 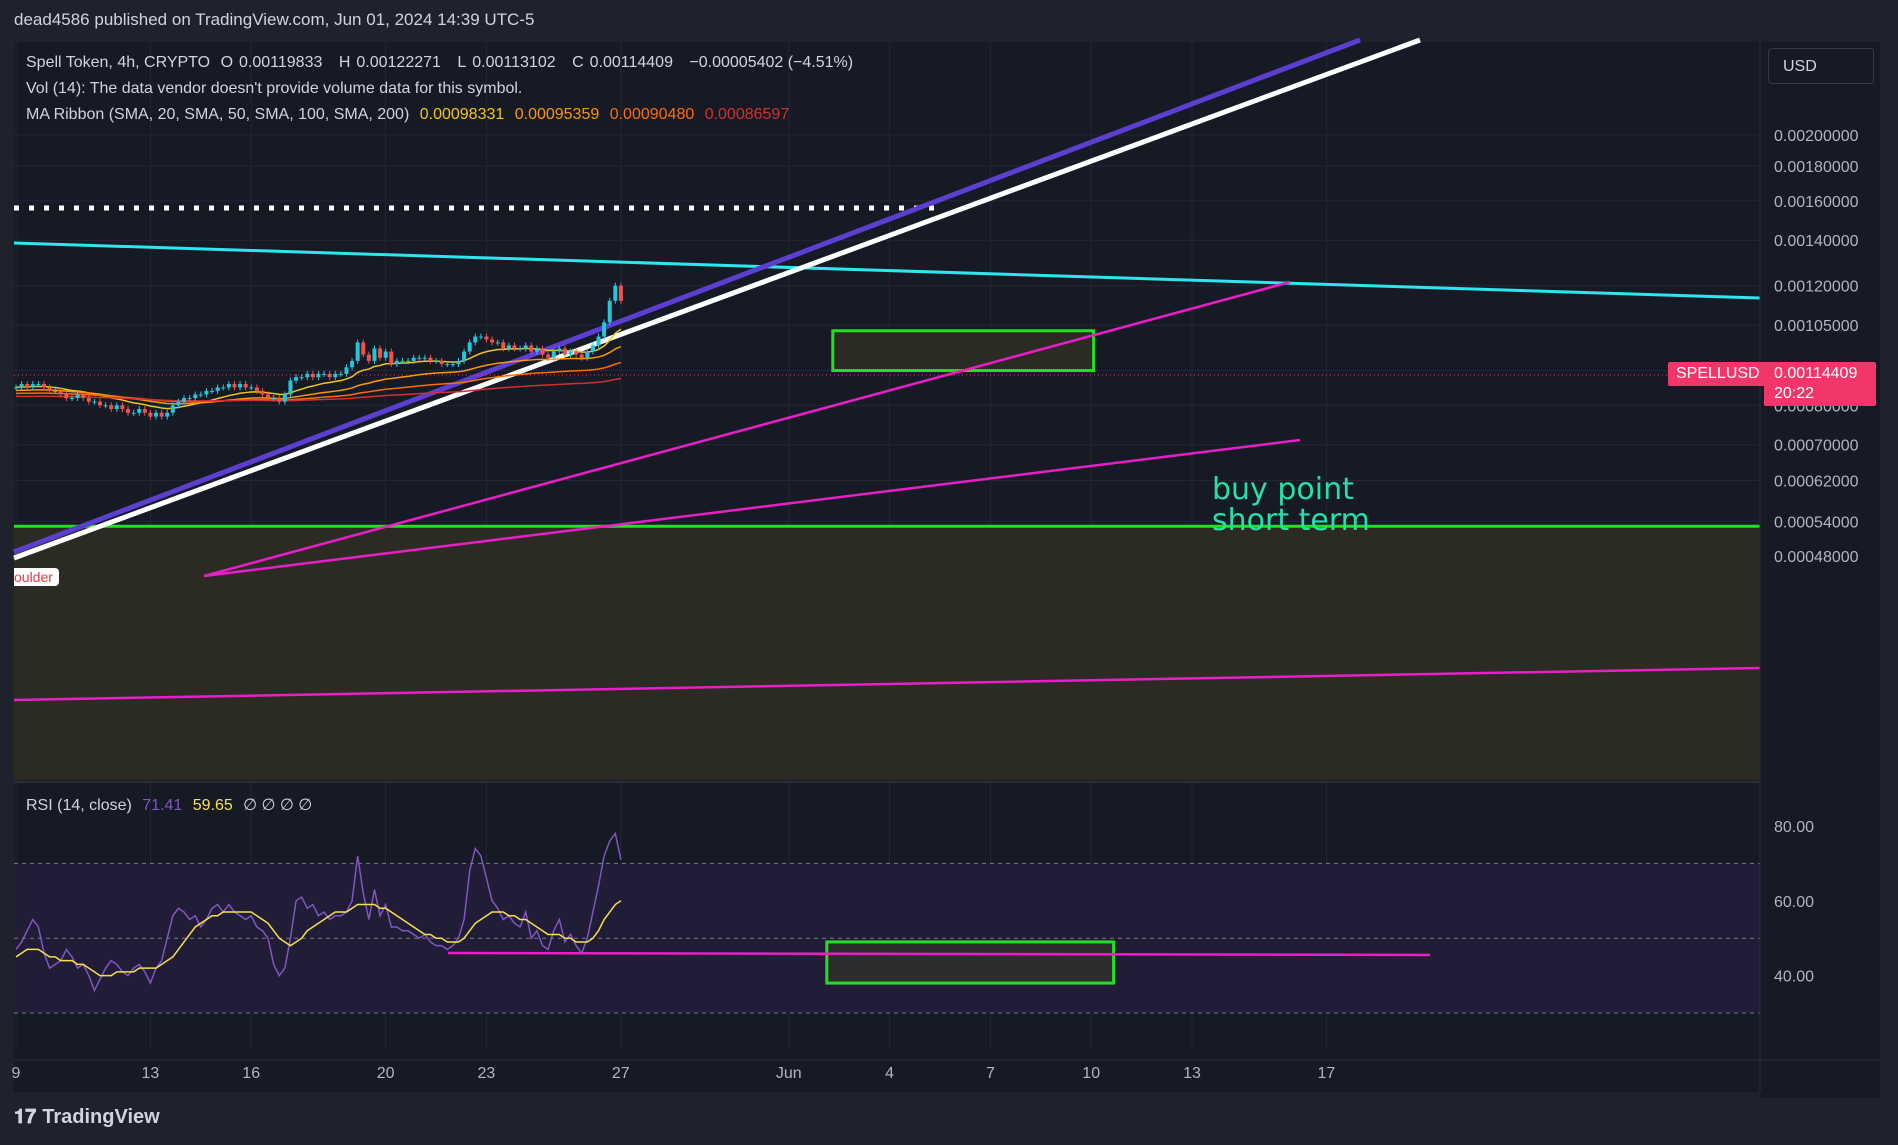 I want to click on price-tick-label: 0.00105000, so click(x=1816, y=326).